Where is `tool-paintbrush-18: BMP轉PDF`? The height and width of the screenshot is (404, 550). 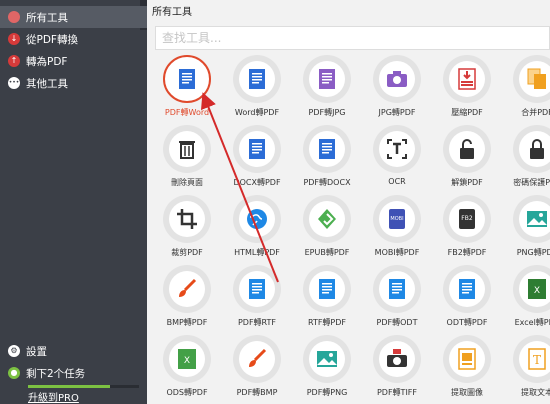
tool-paintbrush-18: BMP轉PDF is located at coordinates (187, 298).